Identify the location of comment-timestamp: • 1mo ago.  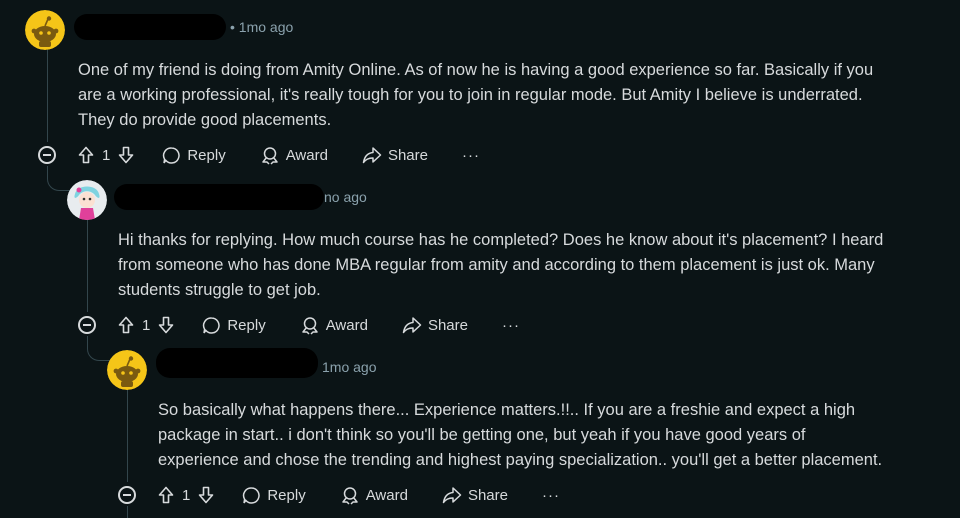
(261, 27).